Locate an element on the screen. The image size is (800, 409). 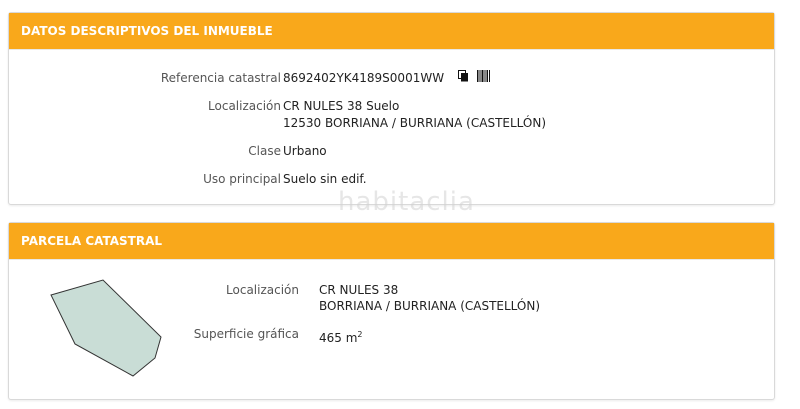
clase-label: Clase is located at coordinates (264, 151).